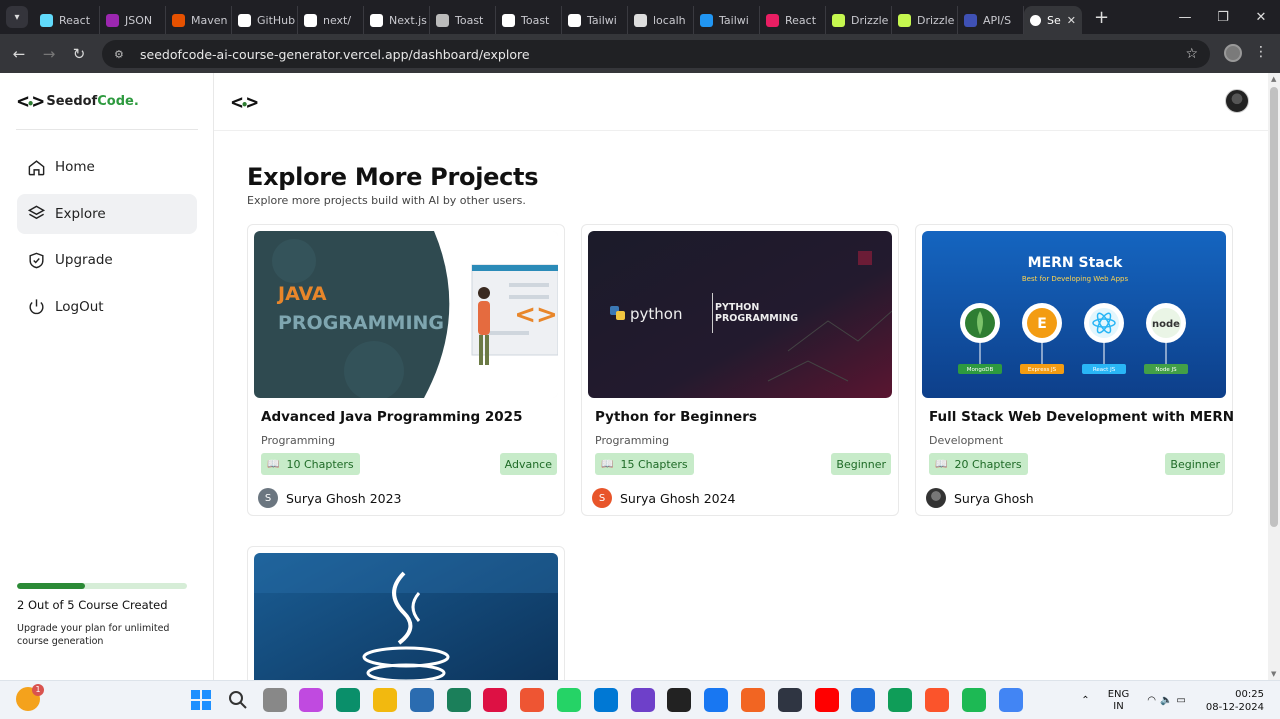  What do you see at coordinates (337, 20) in the screenshot?
I see `tab-label: next/` at bounding box center [337, 20].